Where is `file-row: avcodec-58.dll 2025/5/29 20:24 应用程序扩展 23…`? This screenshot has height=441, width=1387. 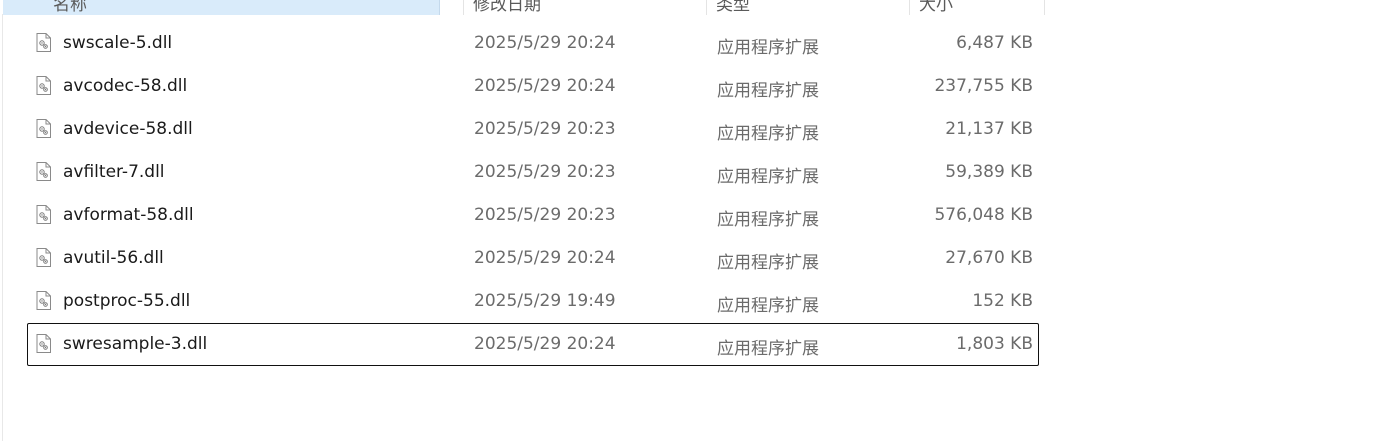
file-row: avcodec-58.dll 2025/5/29 20:24 应用程序扩展 23… is located at coordinates (533, 86).